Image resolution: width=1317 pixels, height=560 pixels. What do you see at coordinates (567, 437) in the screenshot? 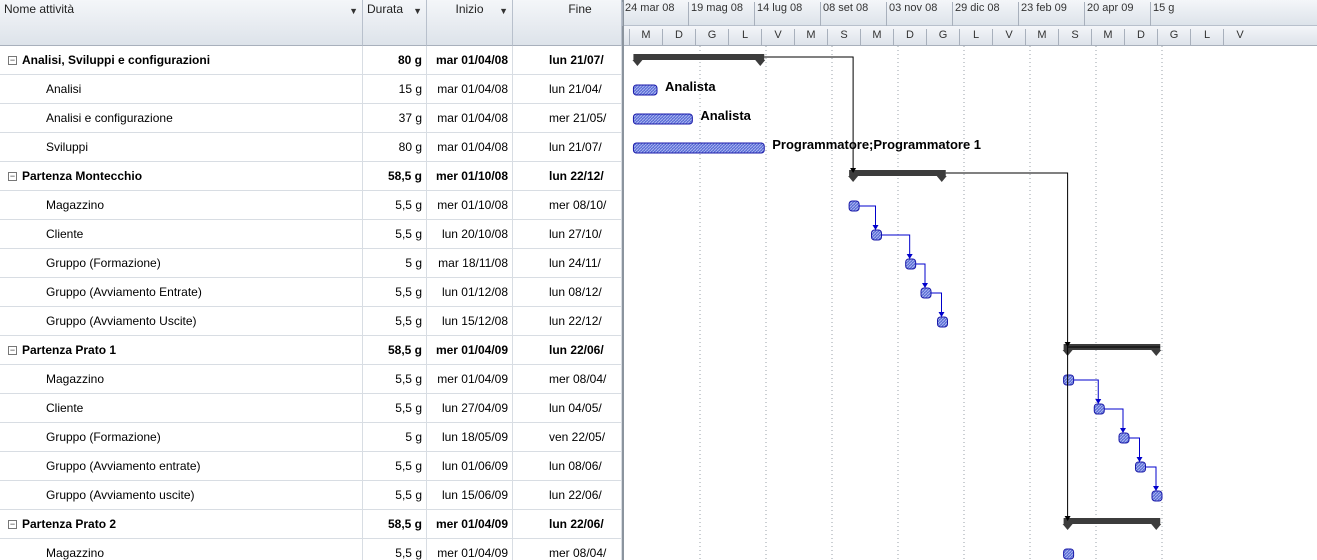
I see `task-finish-cell: ven 22/05/` at bounding box center [567, 437].